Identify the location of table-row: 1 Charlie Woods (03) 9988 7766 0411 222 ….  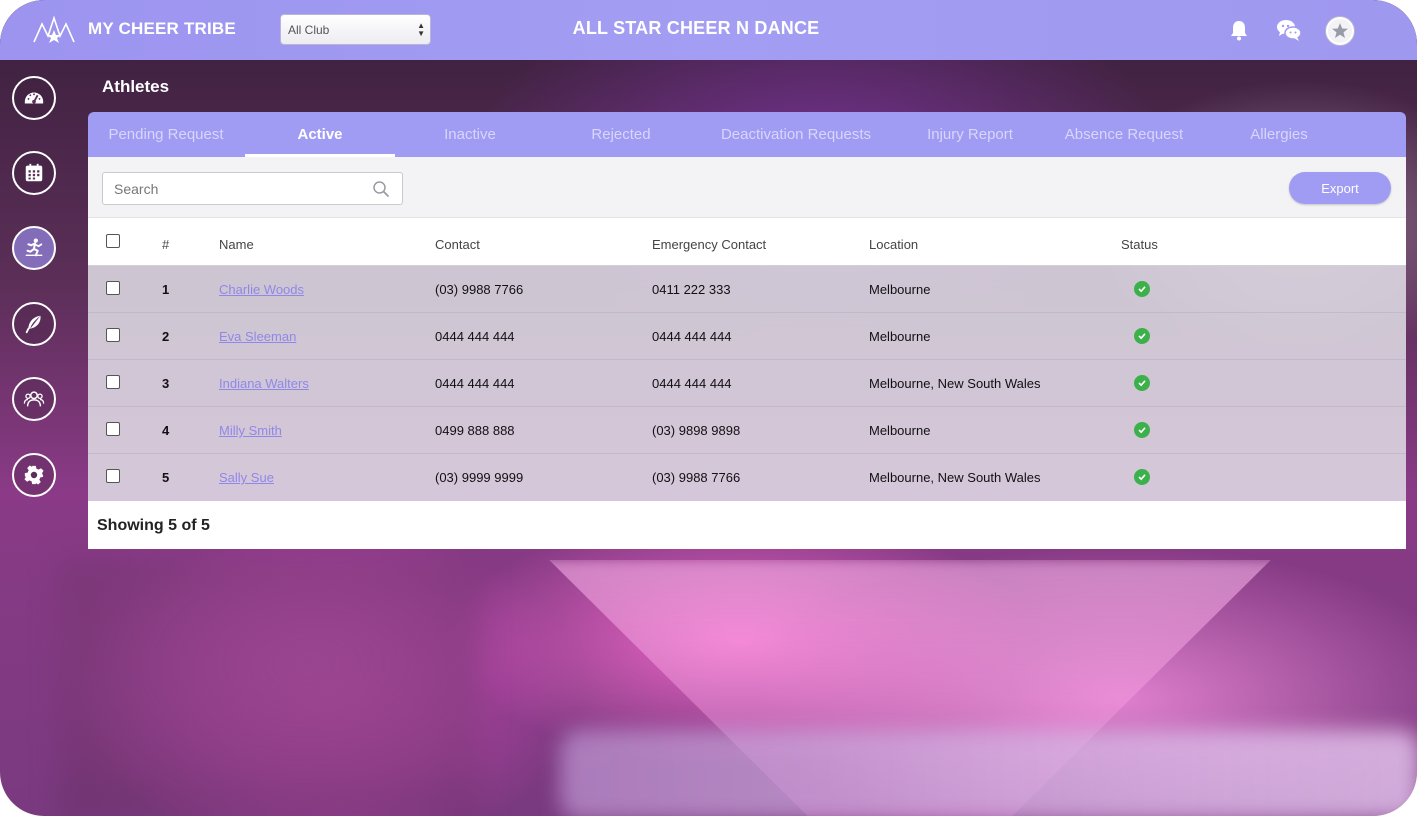
(747, 289).